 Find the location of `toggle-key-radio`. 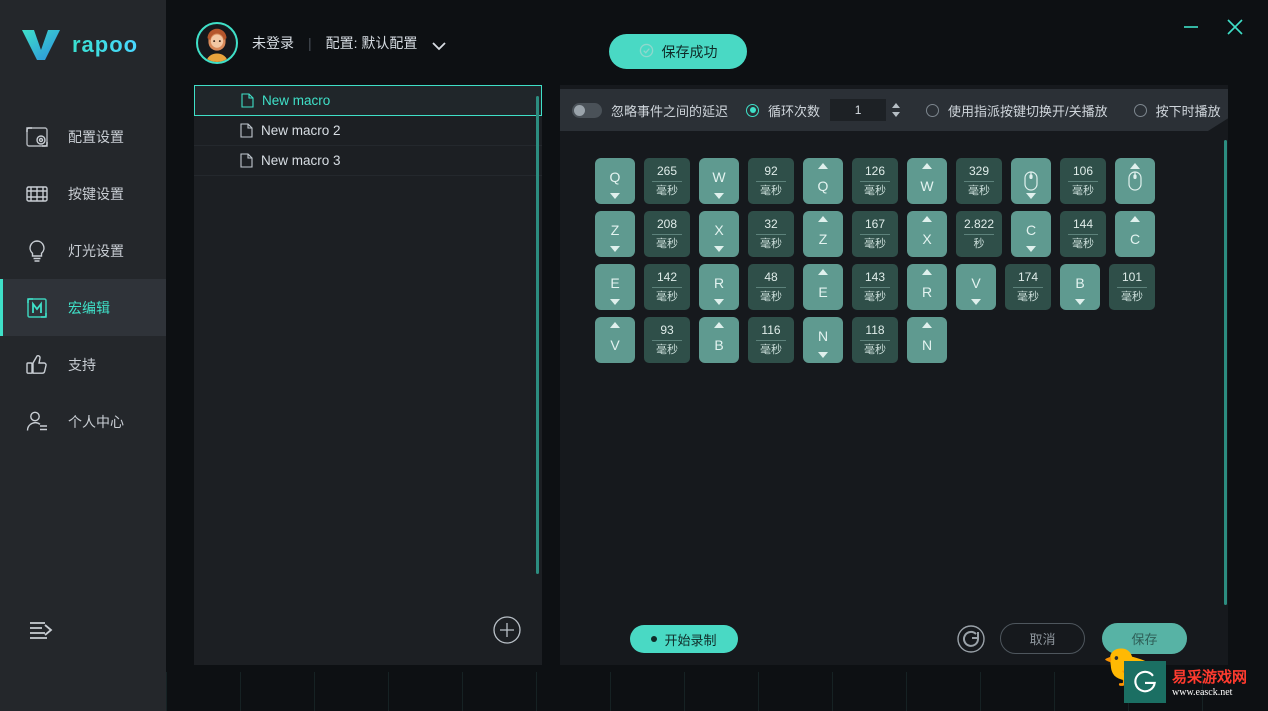

toggle-key-radio is located at coordinates (933, 110).